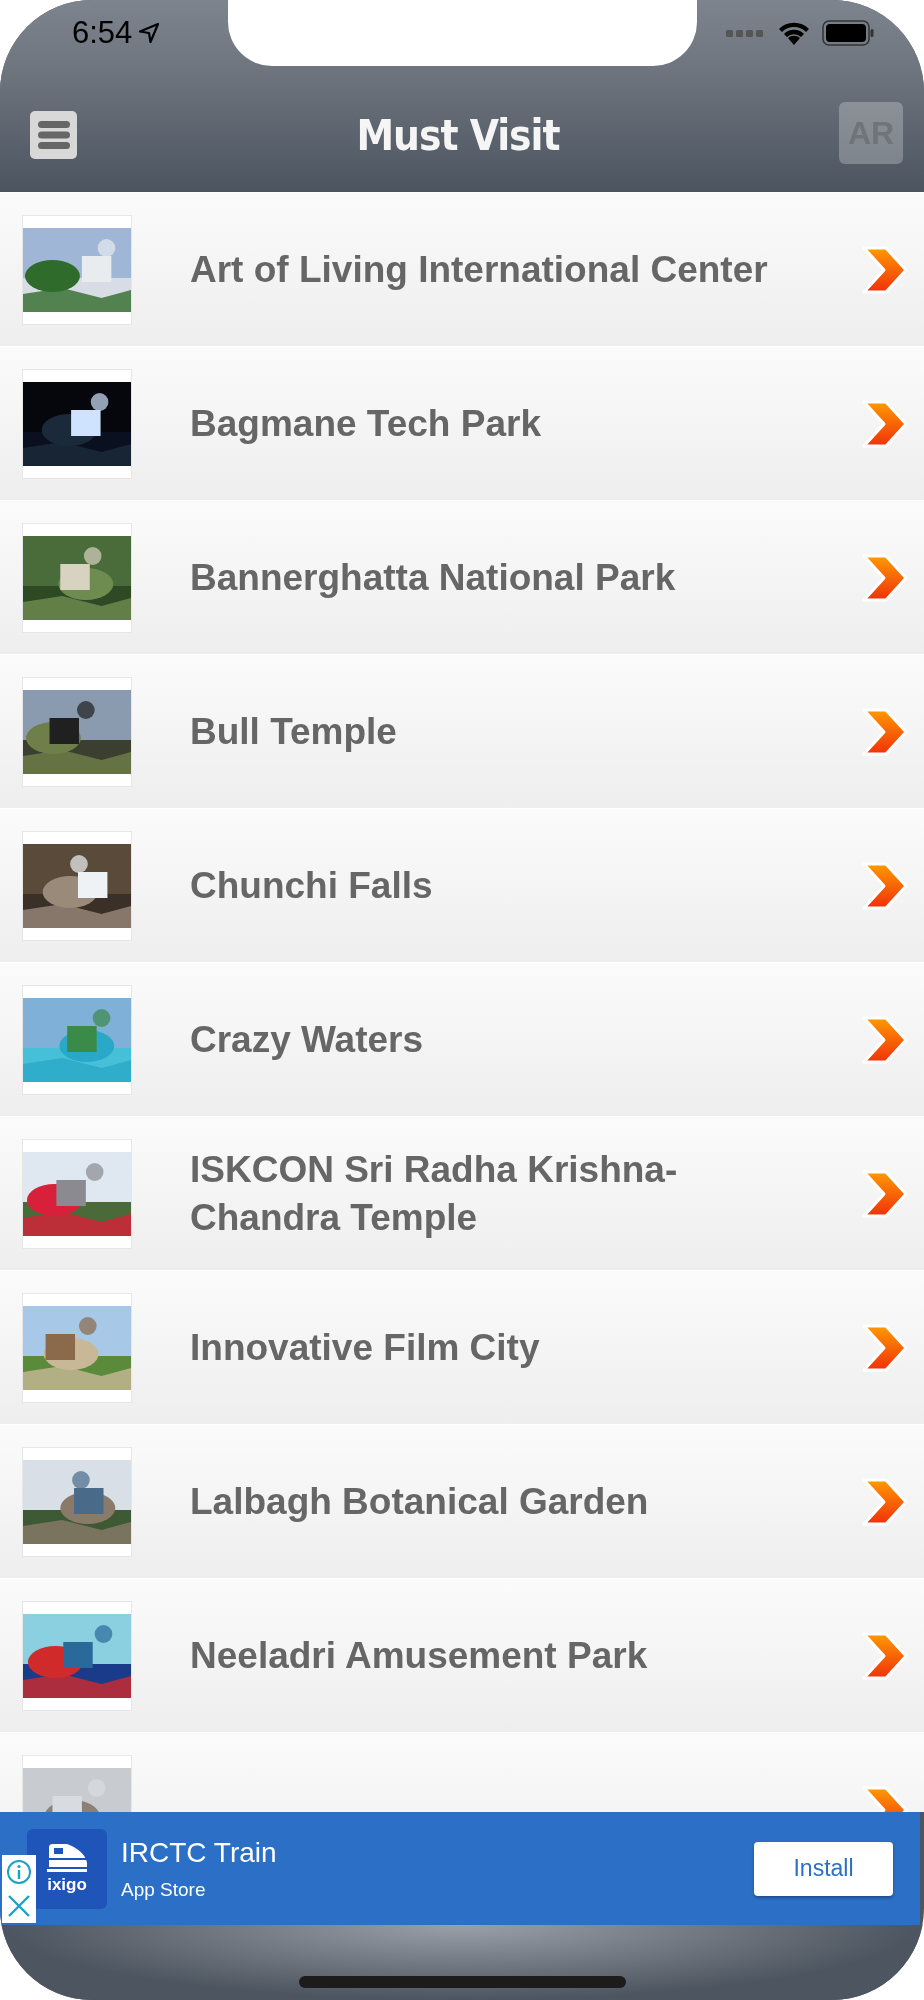 Image resolution: width=924 pixels, height=2000 pixels. I want to click on place-name: Bull Temple, so click(294, 731).